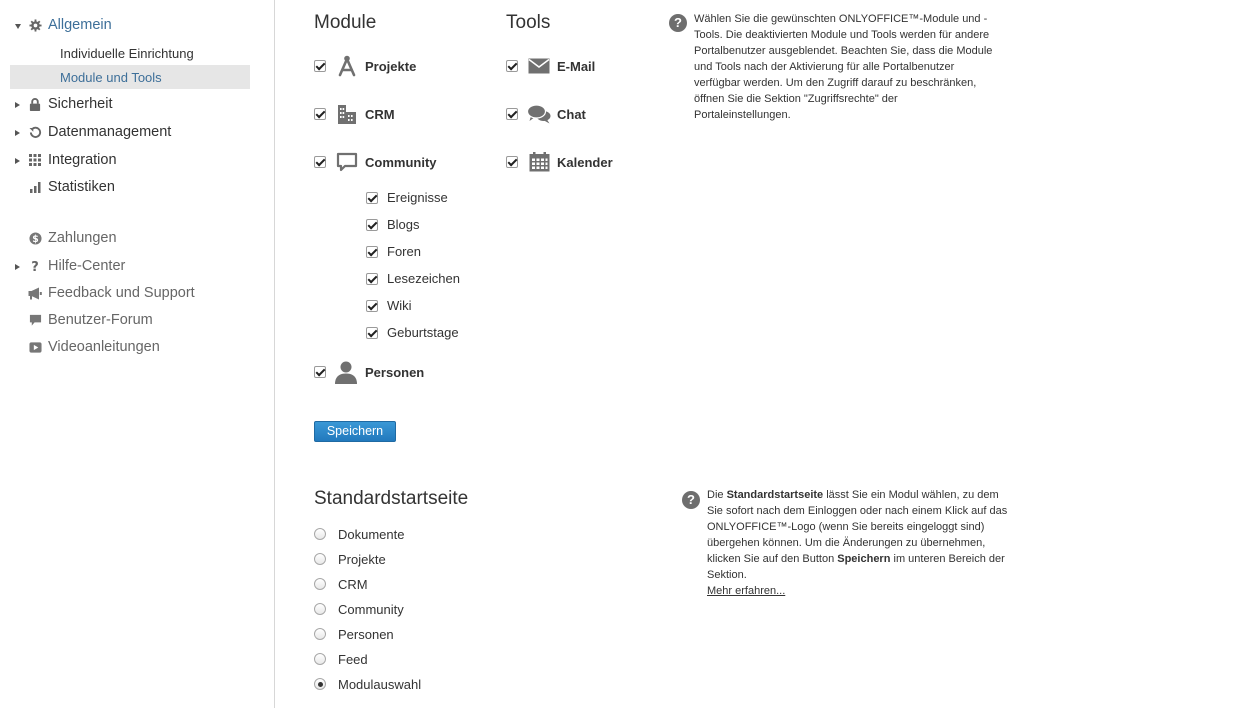 Image resolution: width=1240 pixels, height=708 pixels. What do you see at coordinates (320, 634) in the screenshot?
I see `startpage-option-personen-radio` at bounding box center [320, 634].